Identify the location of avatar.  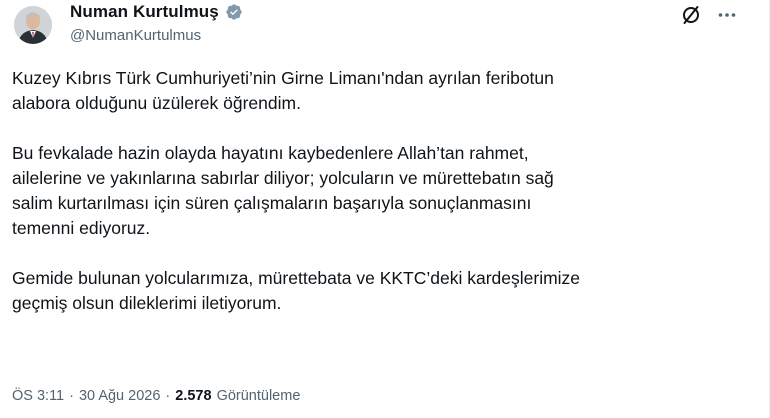
(33, 25).